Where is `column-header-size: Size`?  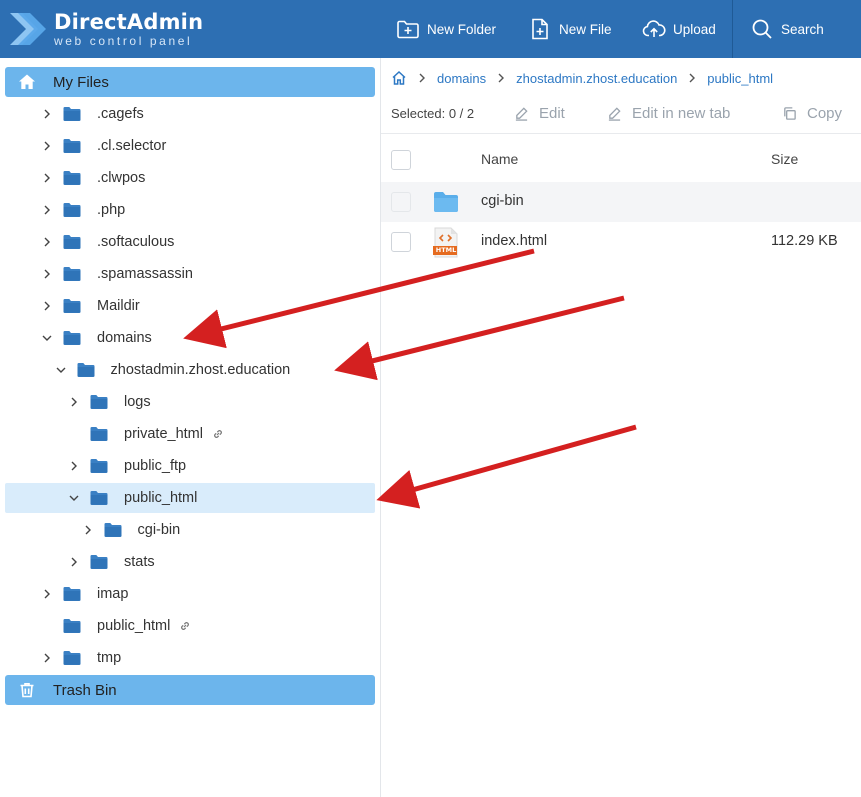 column-header-size: Size is located at coordinates (784, 159).